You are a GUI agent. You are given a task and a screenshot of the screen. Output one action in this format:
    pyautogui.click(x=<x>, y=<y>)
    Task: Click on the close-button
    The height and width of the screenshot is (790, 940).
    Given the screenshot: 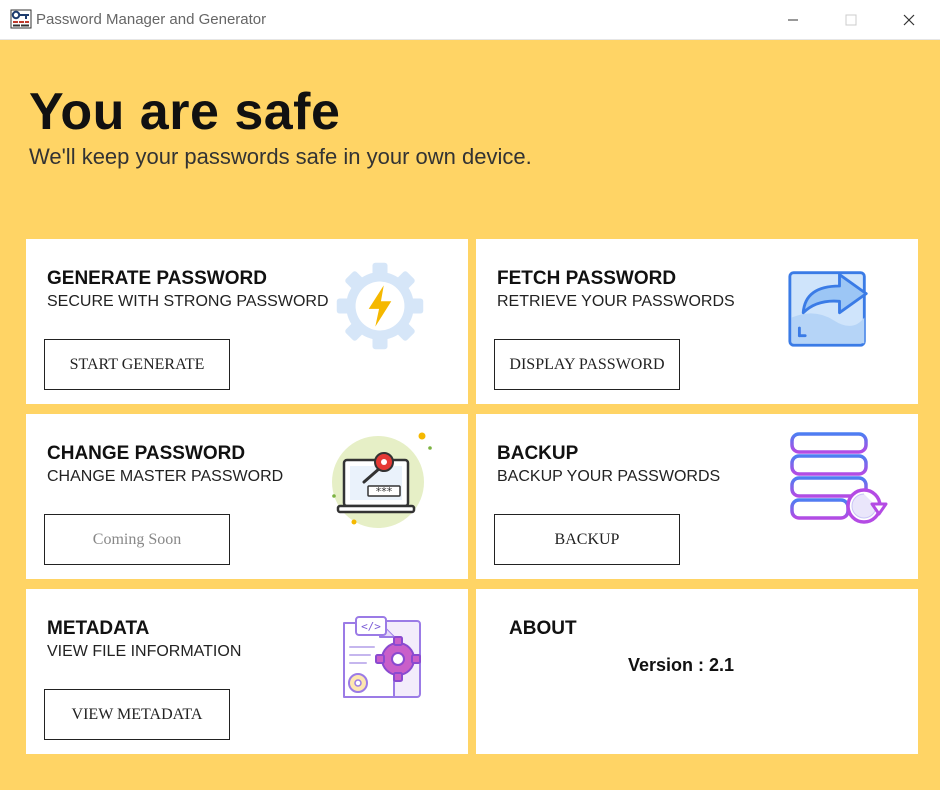 What is the action you would take?
    pyautogui.click(x=909, y=19)
    